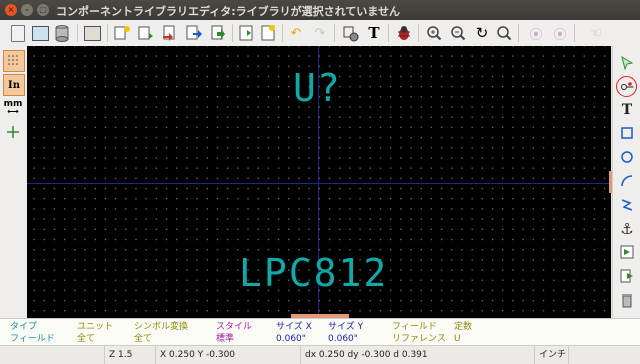  I want to click on info-unit: ユニット 全て, so click(95, 333).